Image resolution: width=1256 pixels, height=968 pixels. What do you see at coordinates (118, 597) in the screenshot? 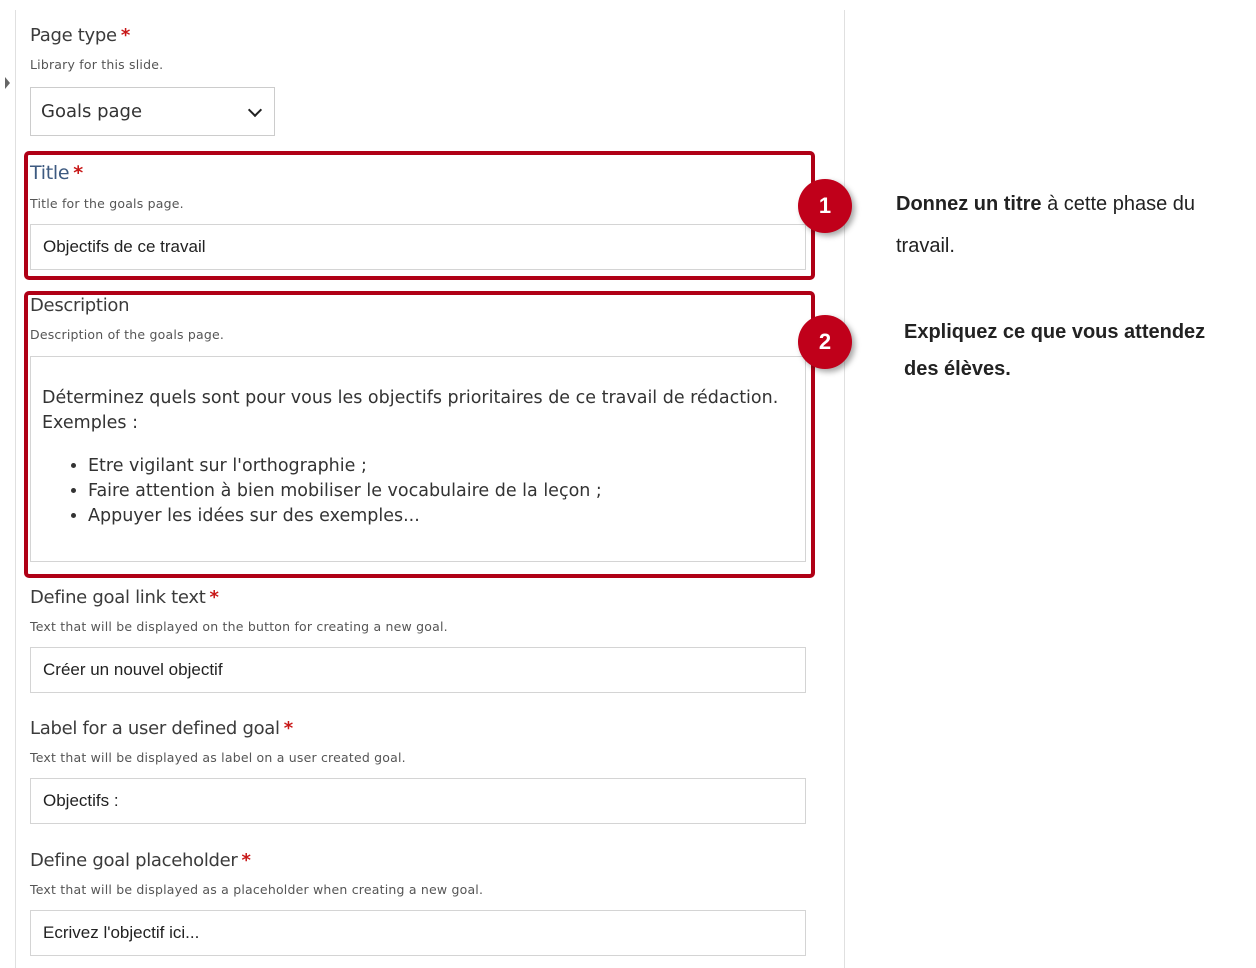
I see `goal-link-text-label-text: Define goal link text` at bounding box center [118, 597].